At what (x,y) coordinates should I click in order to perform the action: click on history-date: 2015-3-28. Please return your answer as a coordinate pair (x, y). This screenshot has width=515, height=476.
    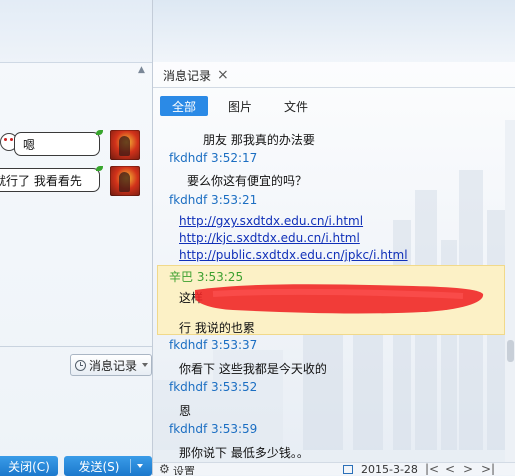
    Looking at the image, I should click on (389, 469).